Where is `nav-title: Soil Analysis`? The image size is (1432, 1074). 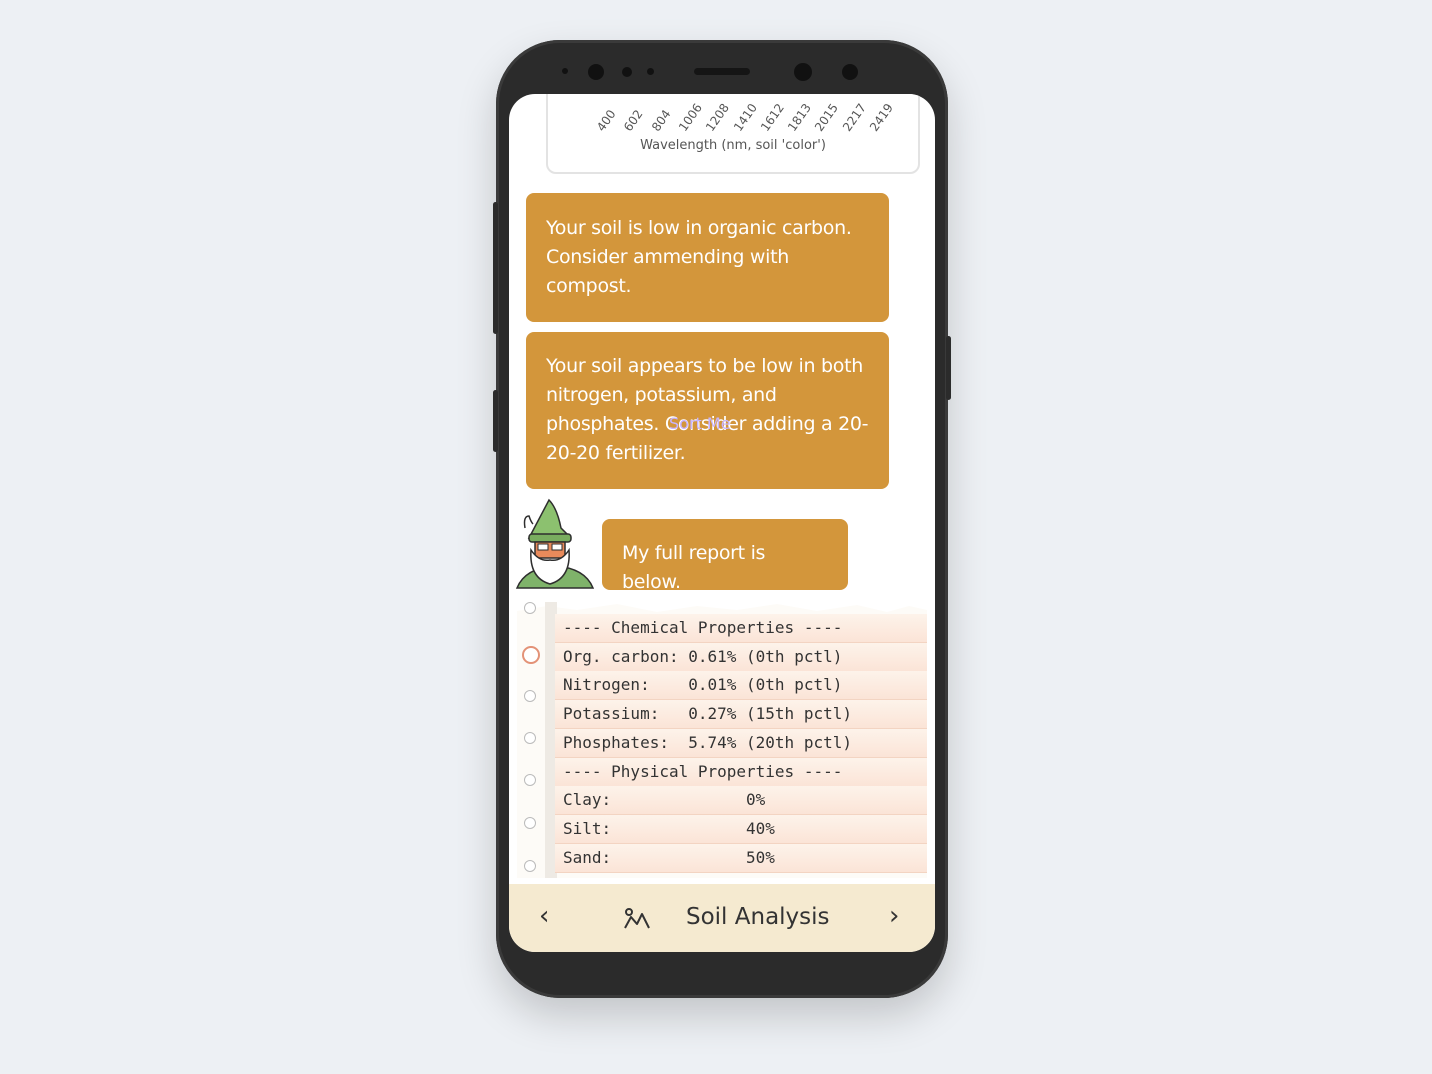 nav-title: Soil Analysis is located at coordinates (758, 917).